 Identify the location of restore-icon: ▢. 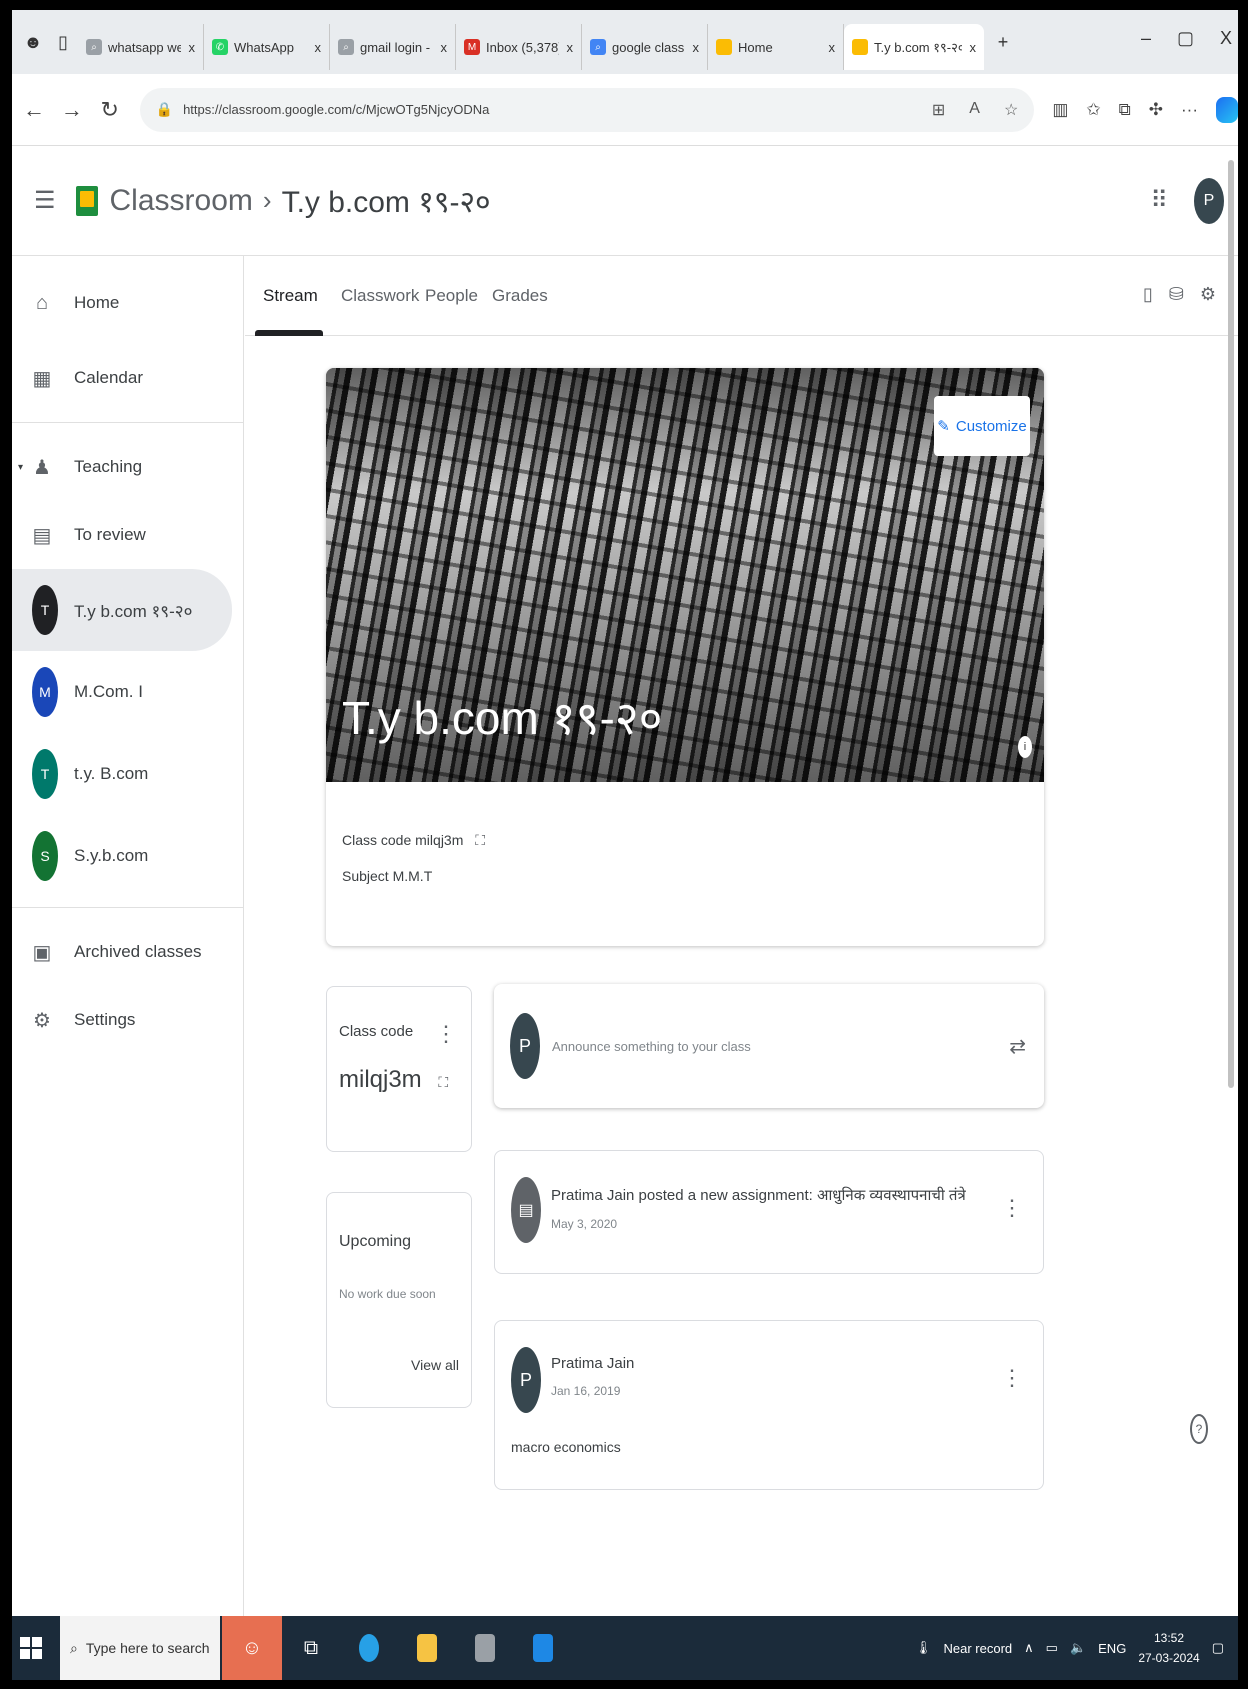
(1185, 38).